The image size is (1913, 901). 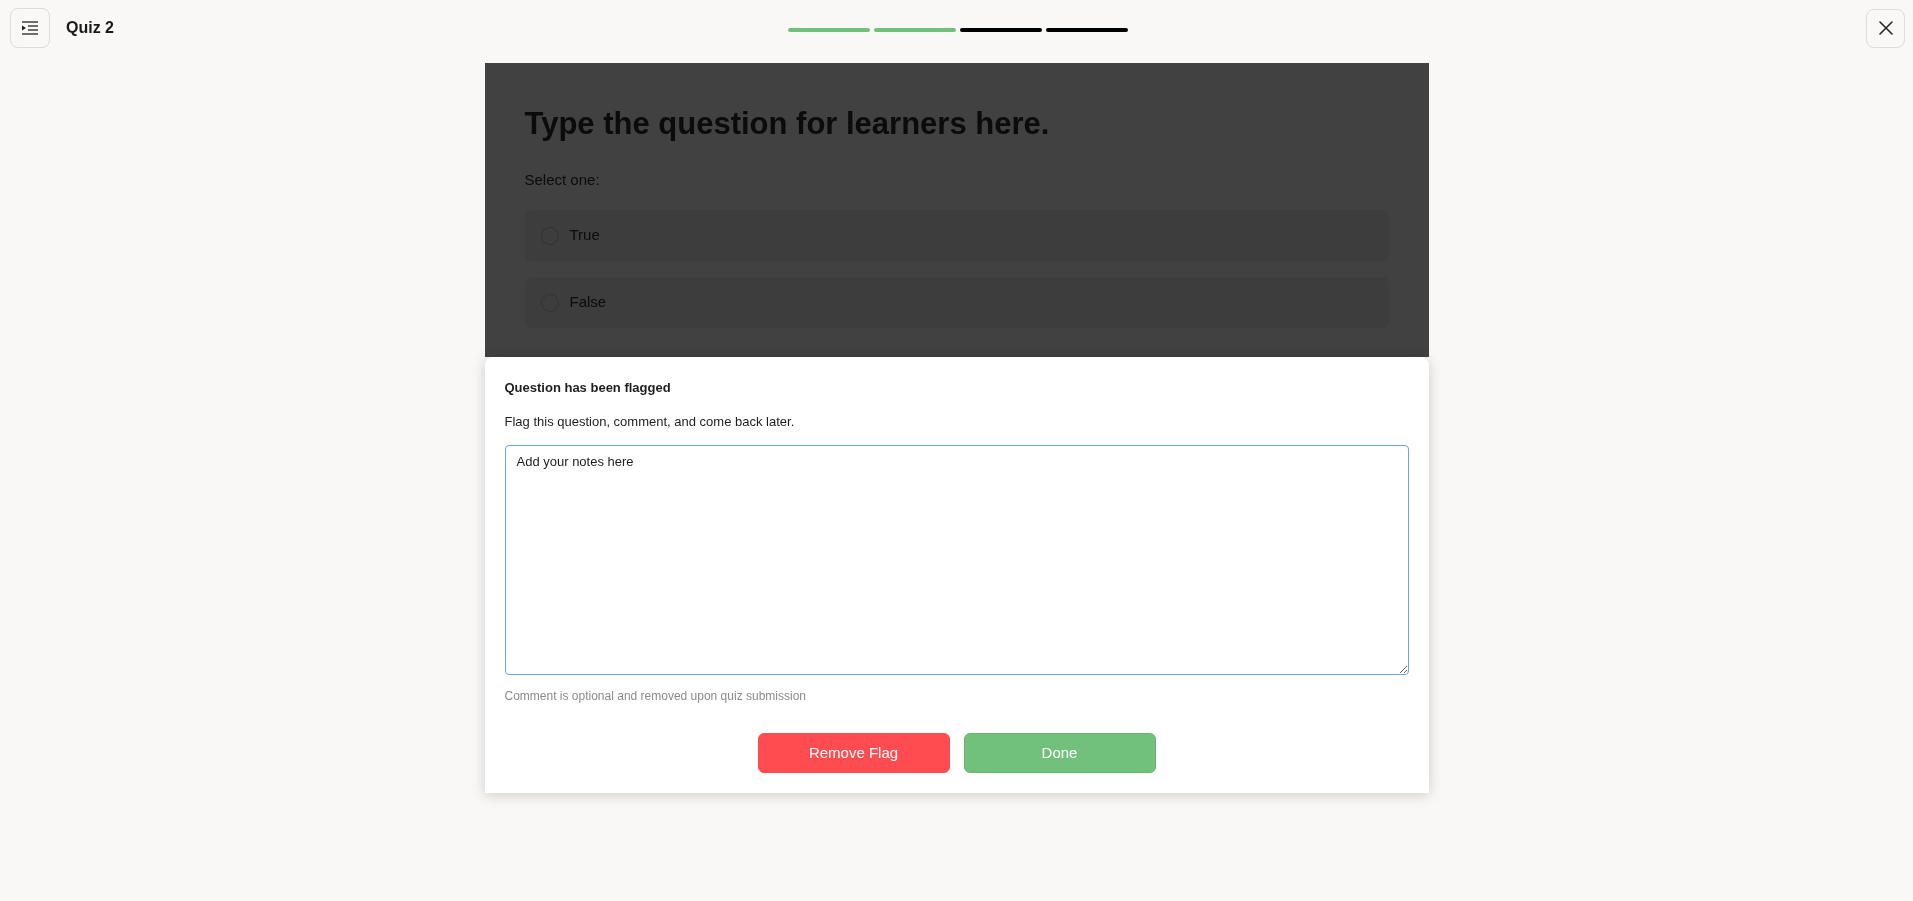 I want to click on dialog-description: Flag this question, comment, and come back later., so click(x=650, y=422).